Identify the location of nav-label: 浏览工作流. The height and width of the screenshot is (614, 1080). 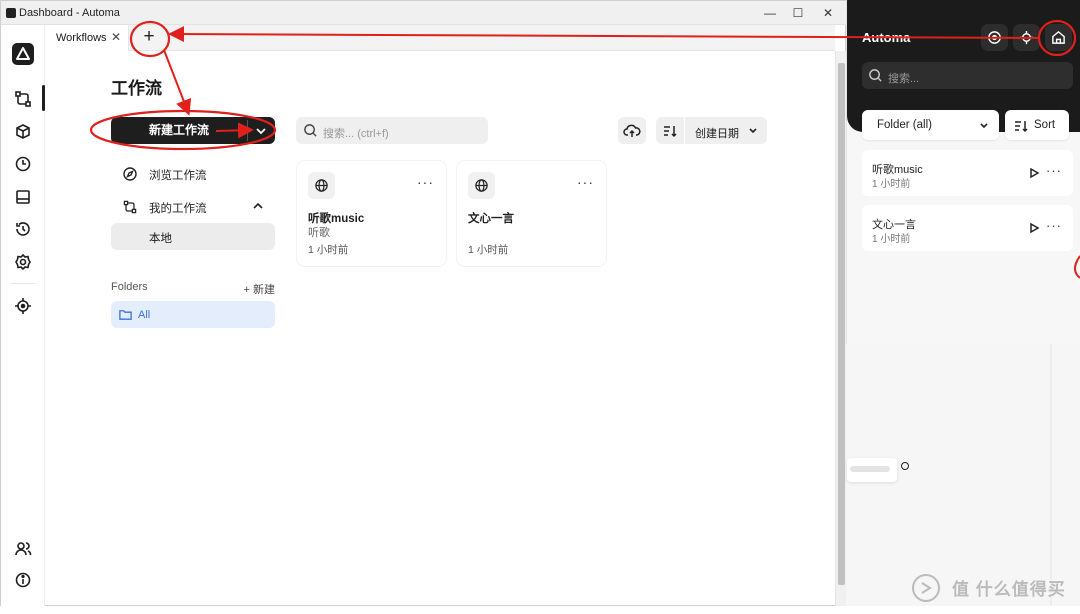
(178, 176).